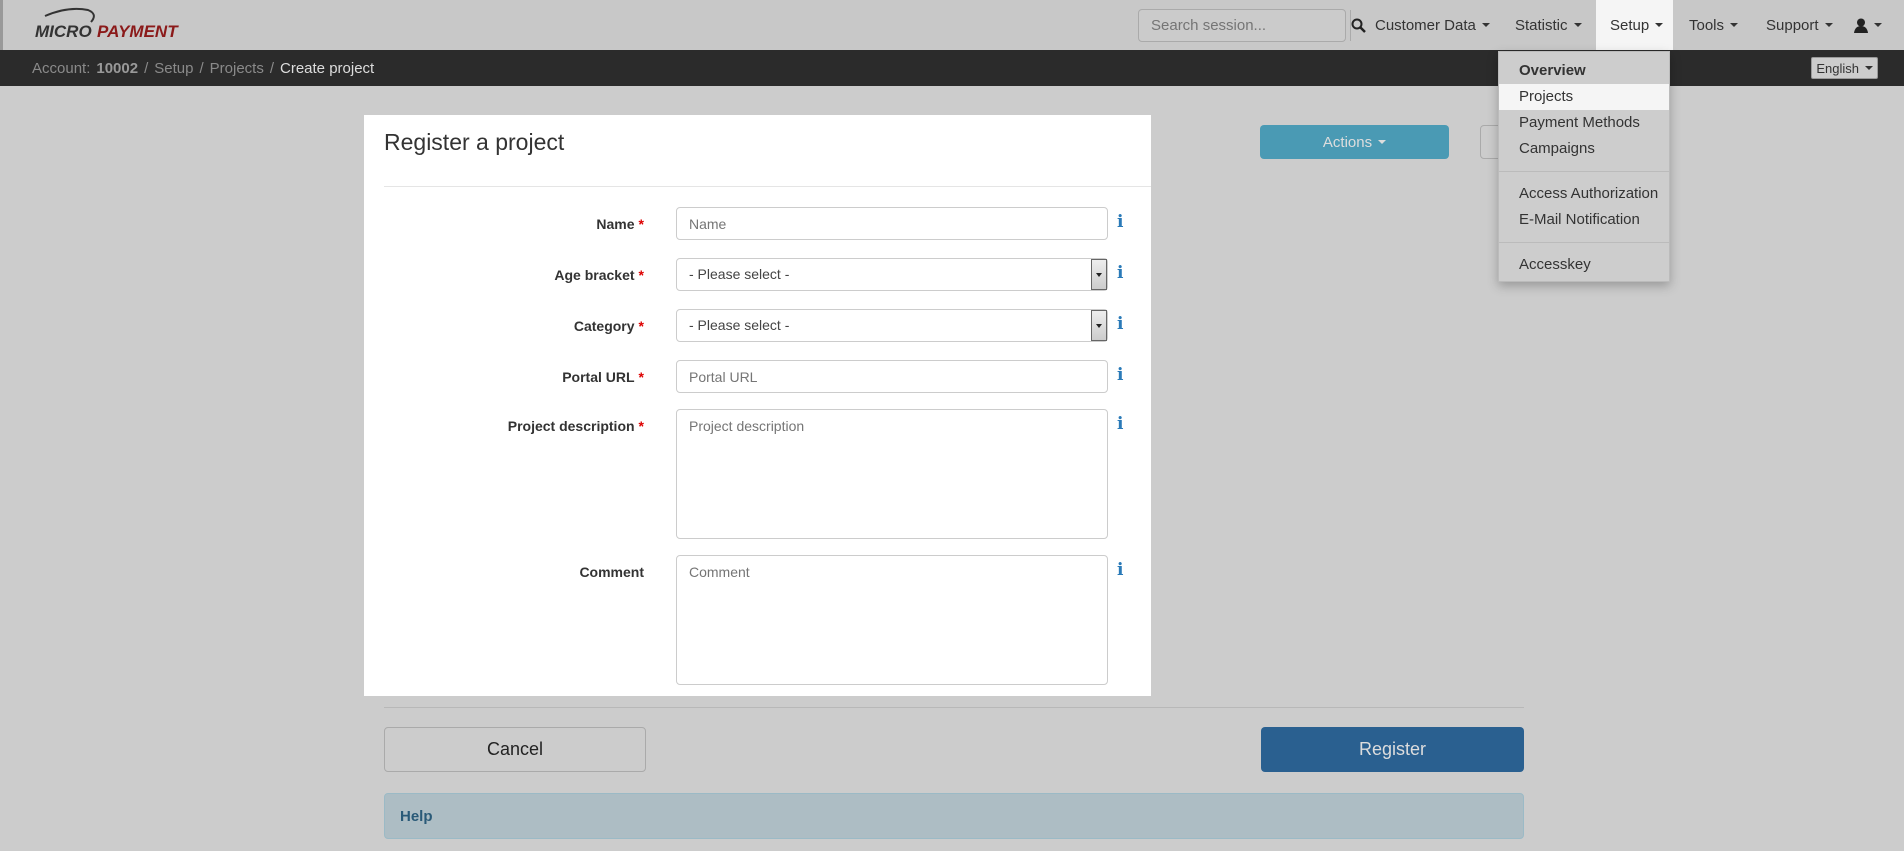  Describe the element at coordinates (954, 816) in the screenshot. I see `help-panel: Help` at that location.